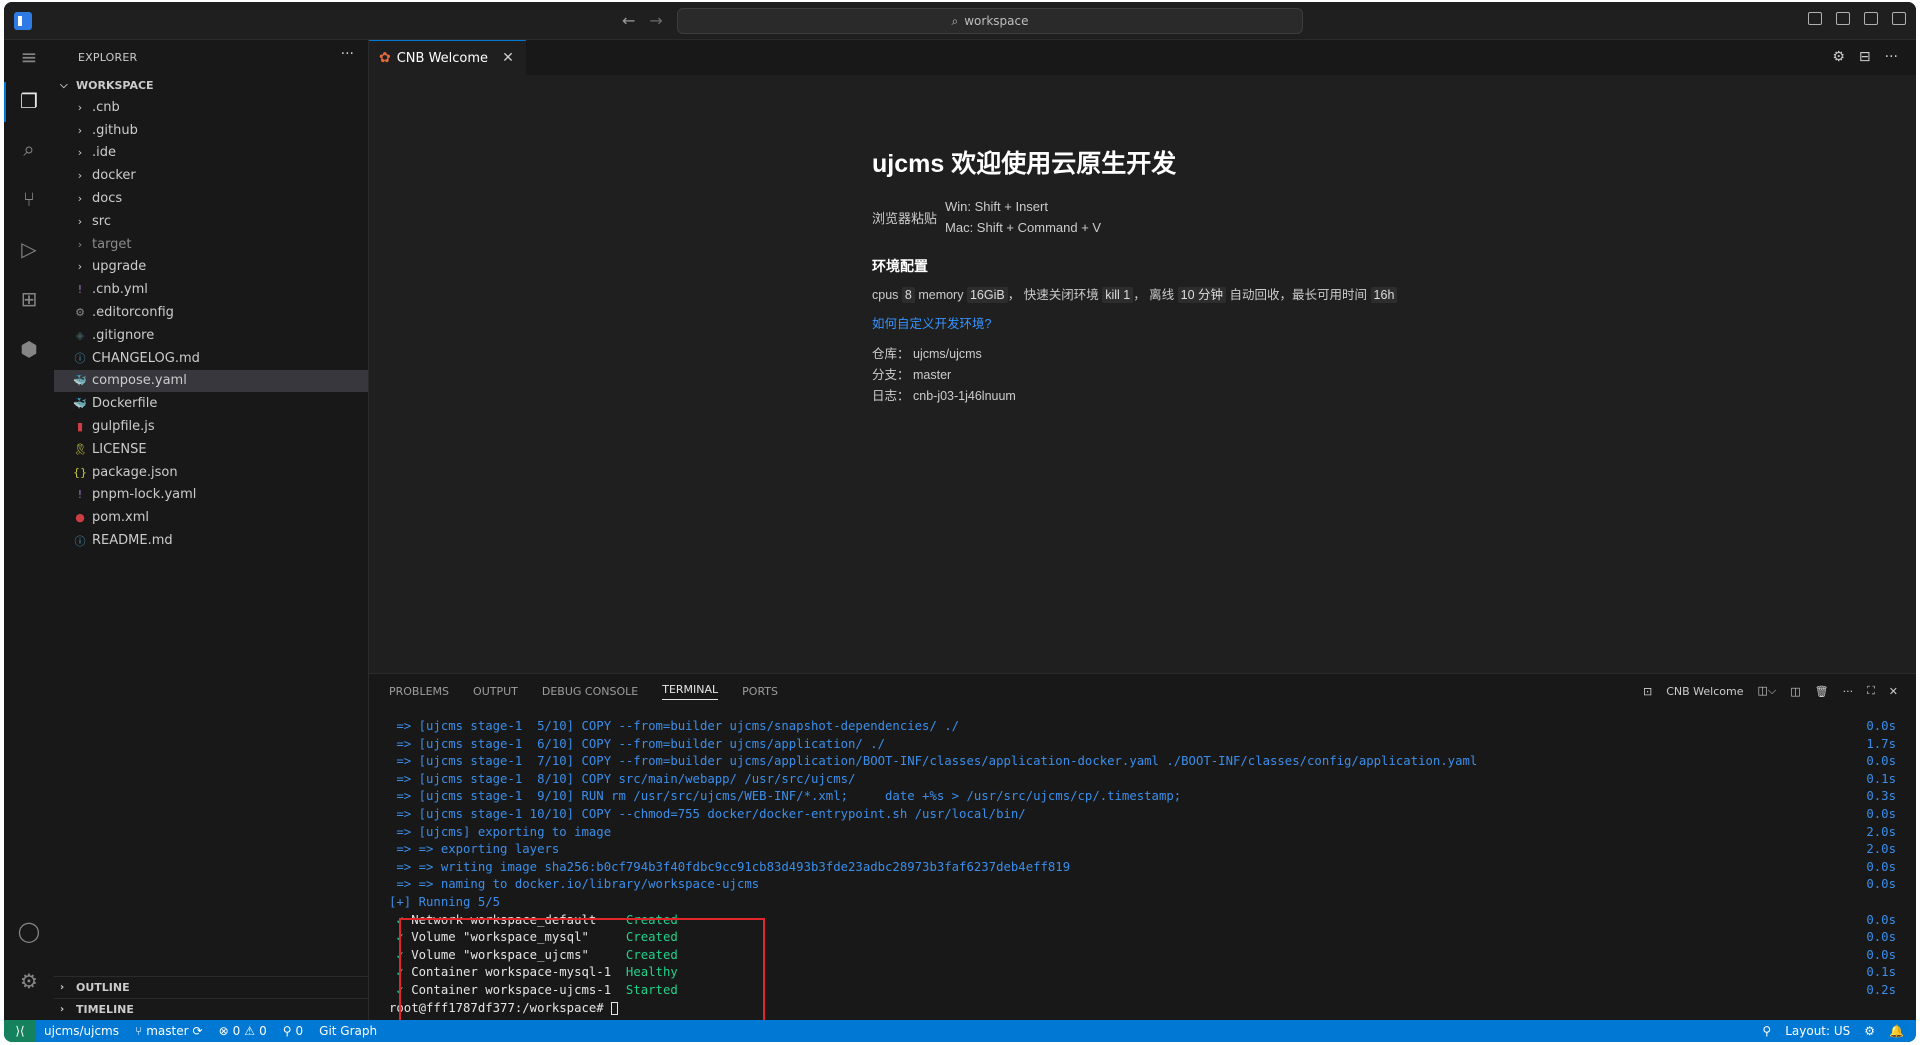 The height and width of the screenshot is (1045, 1920). I want to click on toggle-secondary-sidebar-icon, so click(1899, 18).